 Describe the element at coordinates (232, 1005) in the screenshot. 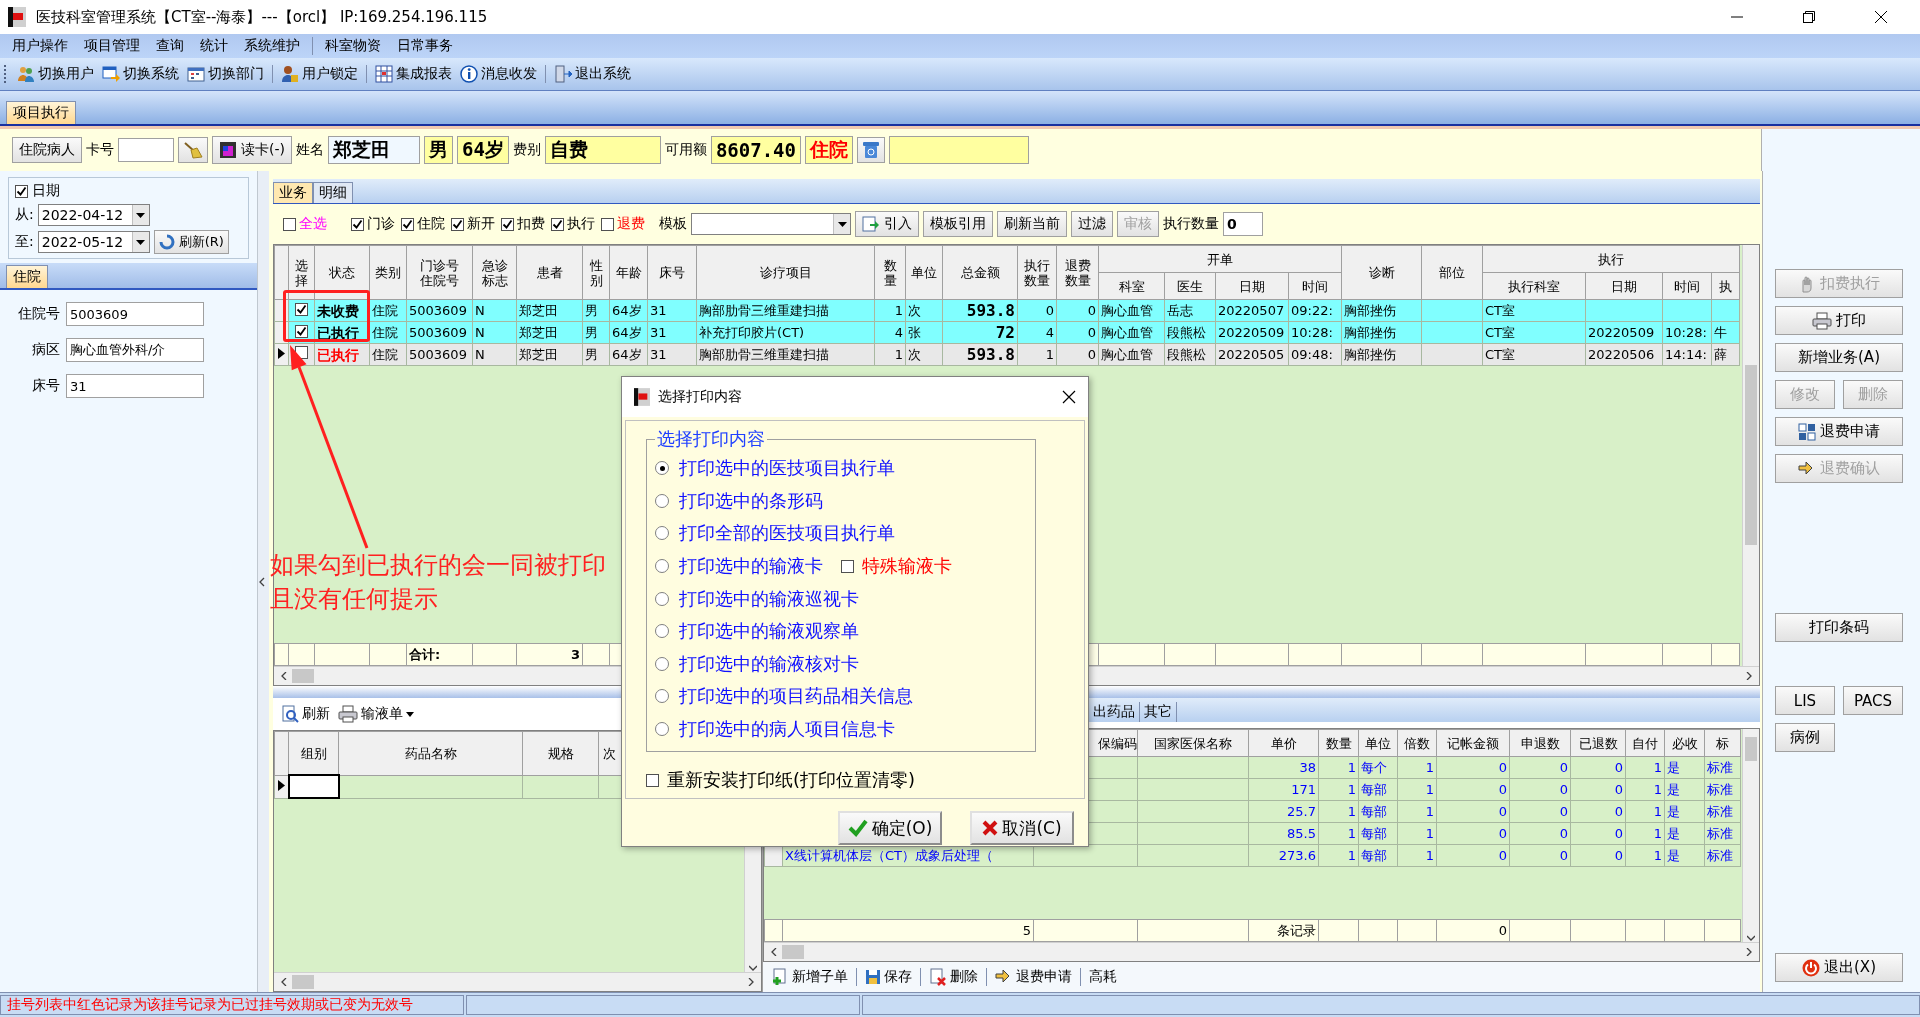

I see `status-message: 挂号列表中红色记录为该挂号记录为已过挂号效期或已变为无效号` at that location.